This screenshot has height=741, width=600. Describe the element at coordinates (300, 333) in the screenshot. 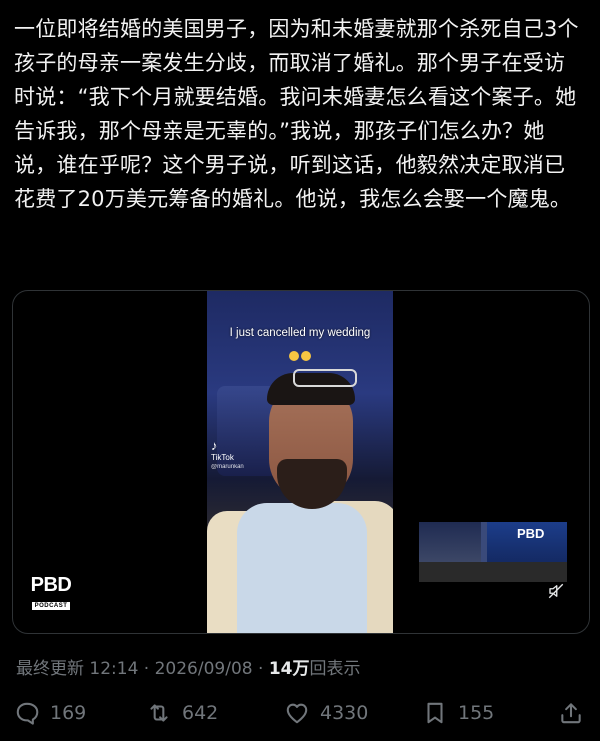

I see `video-caption: I just cancelled my wedding` at that location.